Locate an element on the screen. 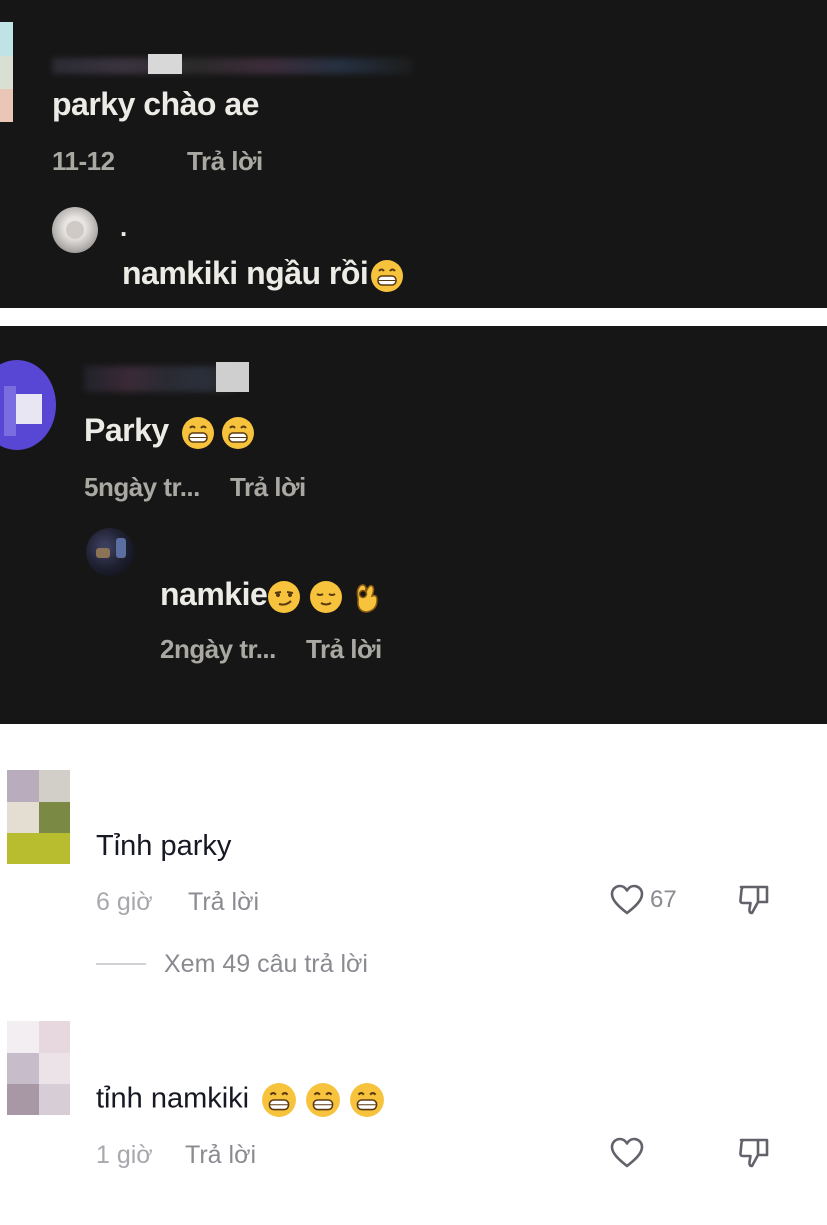 This screenshot has height=1225, width=827. smirk-emoji is located at coordinates (284, 597).